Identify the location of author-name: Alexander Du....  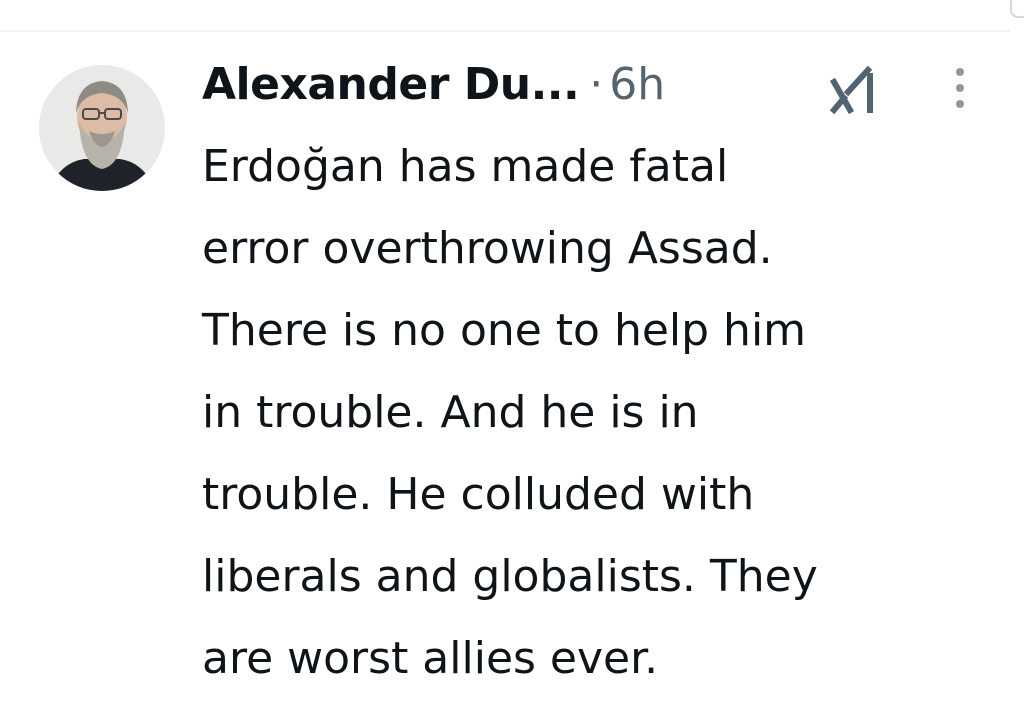
(391, 84).